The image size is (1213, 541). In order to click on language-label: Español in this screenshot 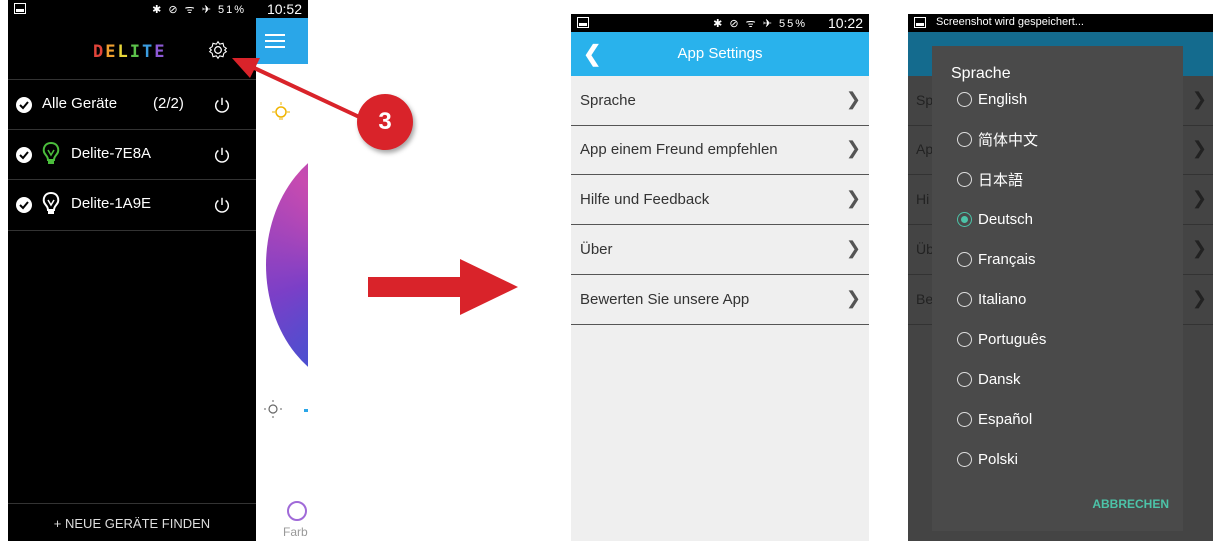, I will do `click(1005, 419)`.